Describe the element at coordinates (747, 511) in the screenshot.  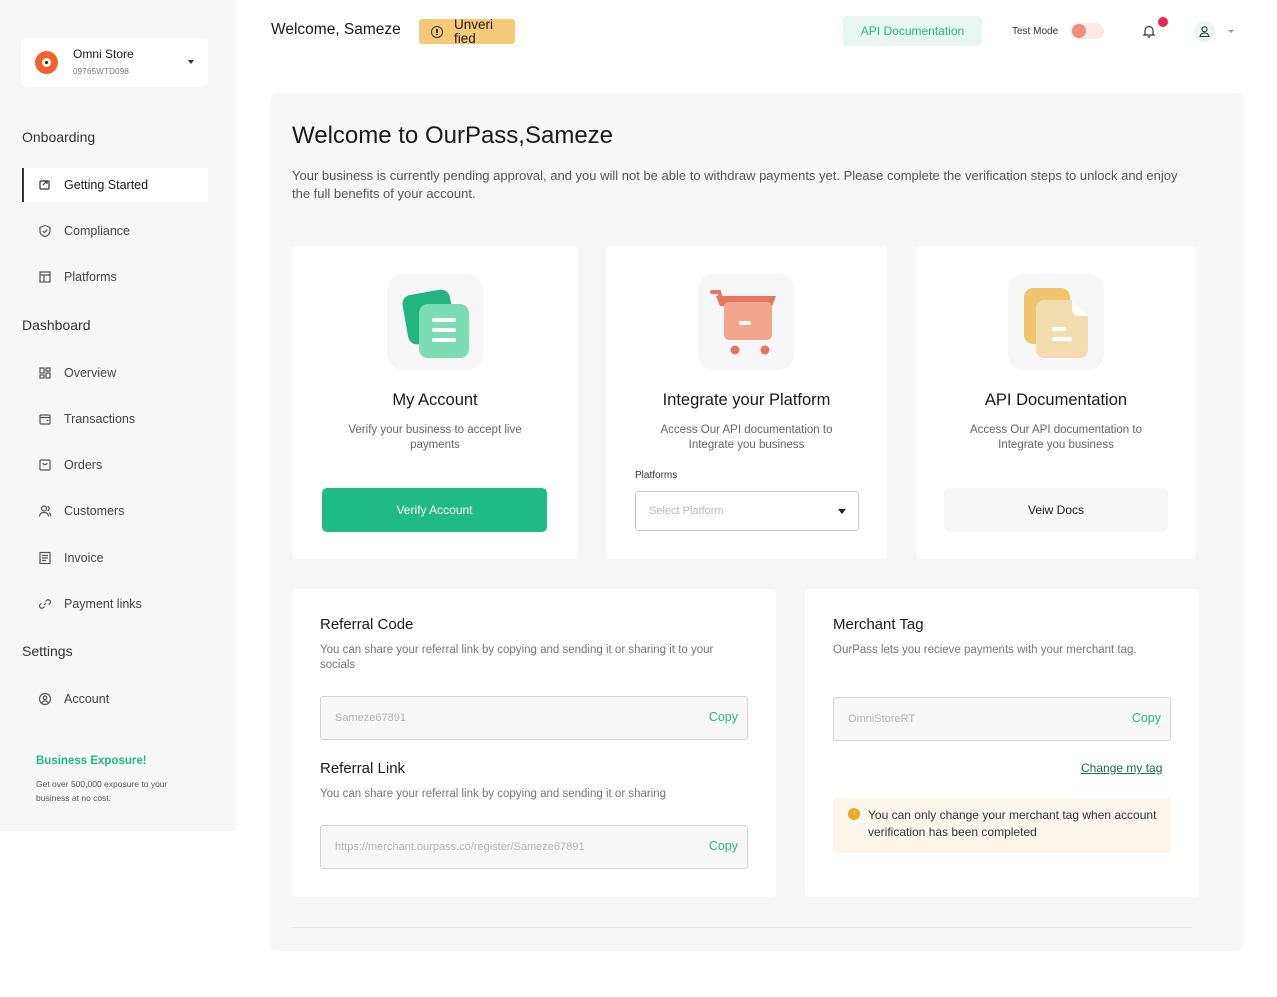
I see `platform-select: Select Platform` at that location.